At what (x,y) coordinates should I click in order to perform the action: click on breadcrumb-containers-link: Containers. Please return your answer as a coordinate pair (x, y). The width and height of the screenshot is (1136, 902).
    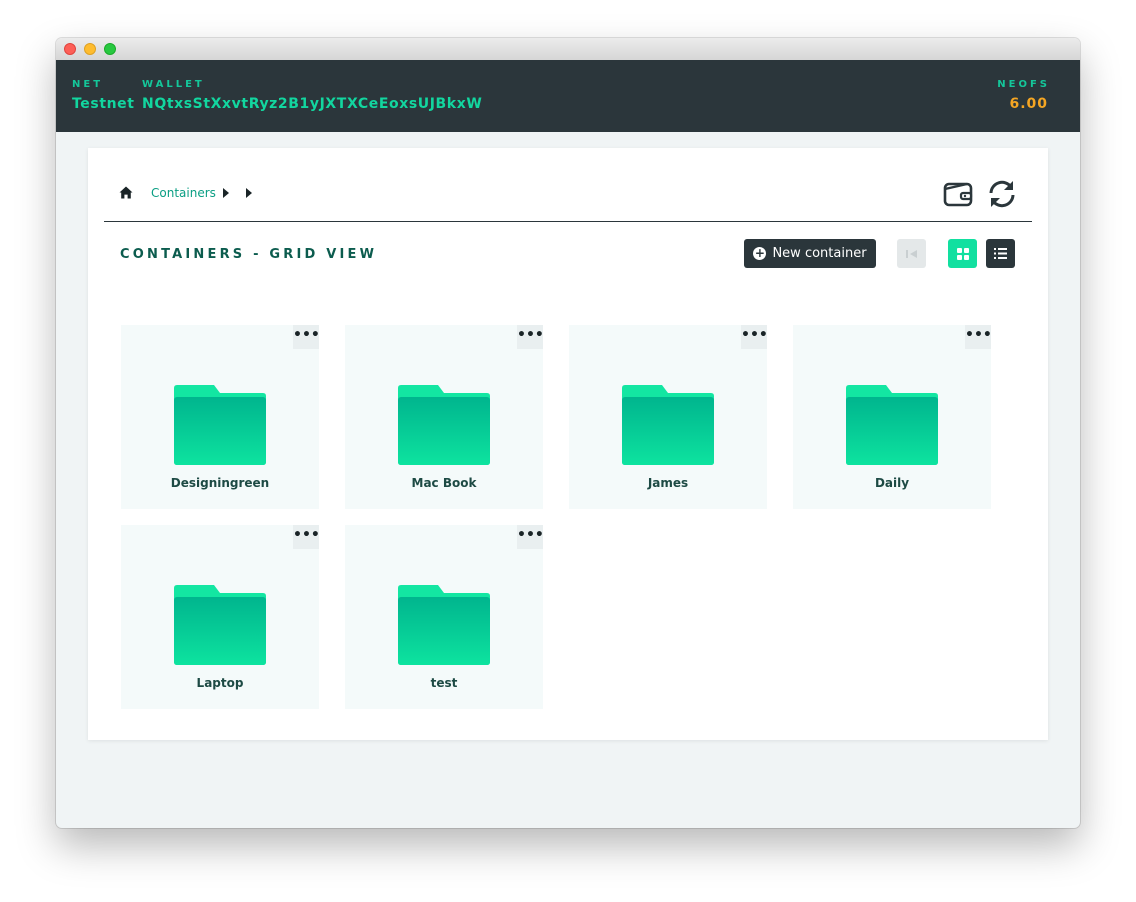
    Looking at the image, I should click on (183, 193).